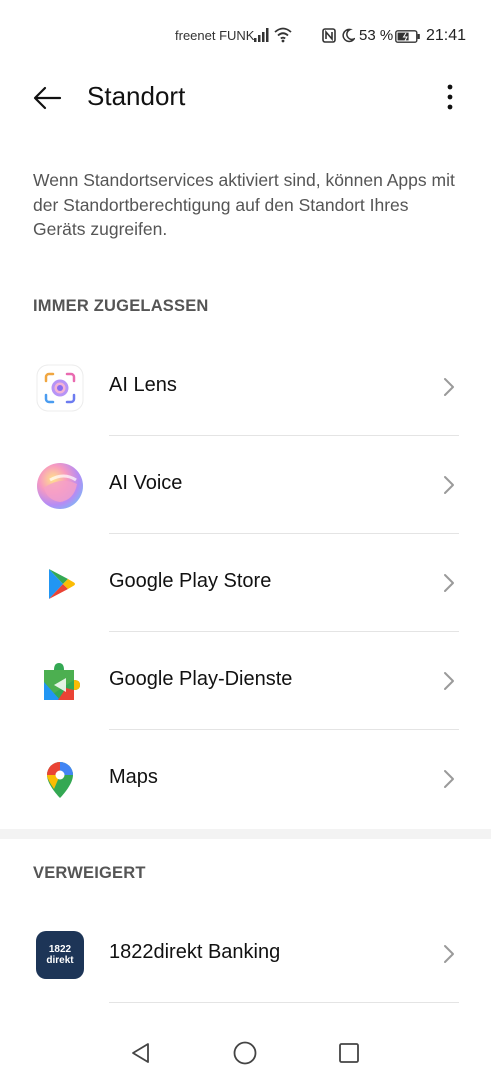 Image resolution: width=491 pixels, height=1080 pixels. What do you see at coordinates (284, 1002) in the screenshot?
I see `divider` at bounding box center [284, 1002].